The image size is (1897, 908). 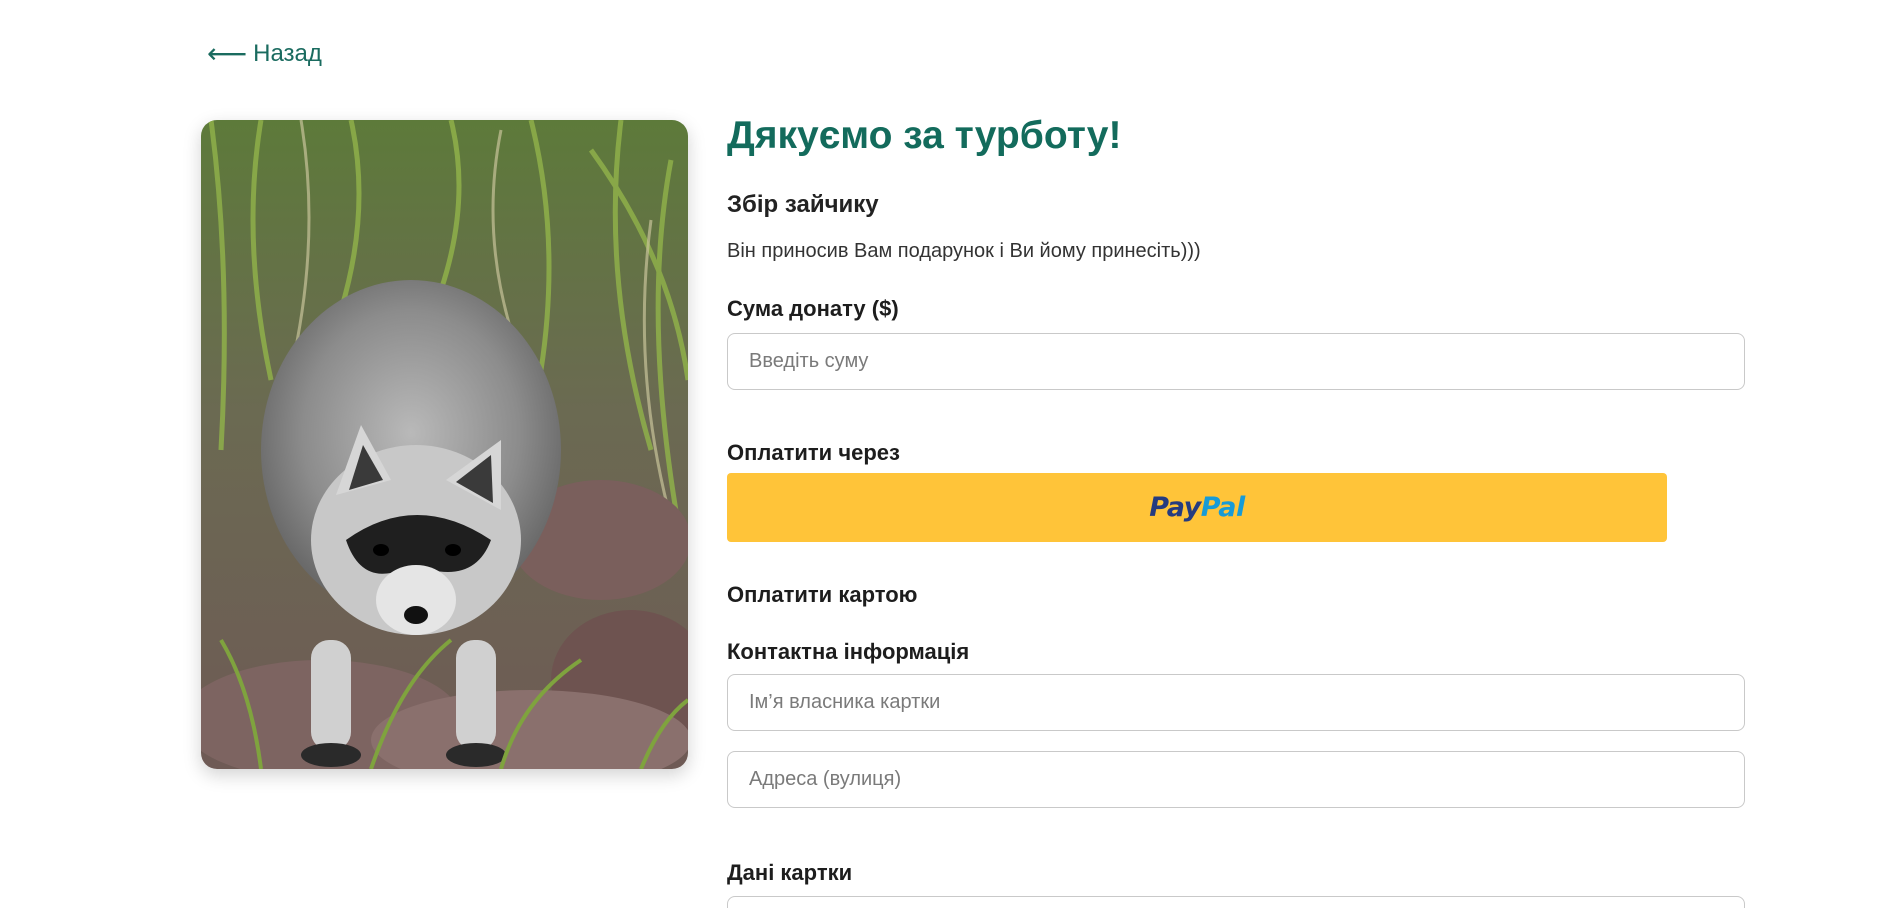 What do you see at coordinates (813, 452) in the screenshot?
I see `pay-via-label: Оплатити через` at bounding box center [813, 452].